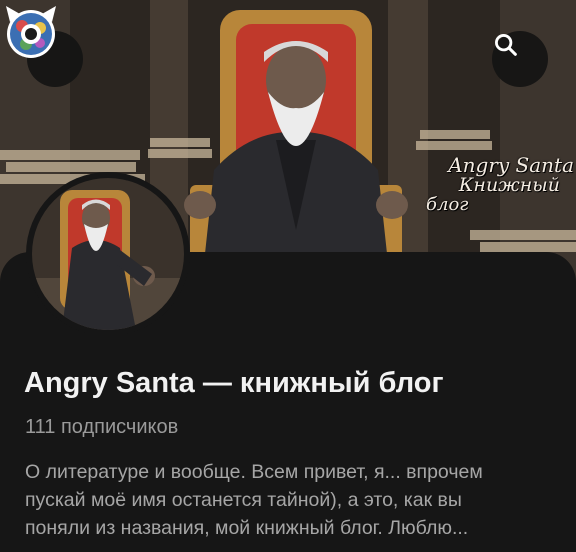 The width and height of the screenshot is (576, 552). Describe the element at coordinates (31, 32) in the screenshot. I see `cat-logo-icon` at that location.